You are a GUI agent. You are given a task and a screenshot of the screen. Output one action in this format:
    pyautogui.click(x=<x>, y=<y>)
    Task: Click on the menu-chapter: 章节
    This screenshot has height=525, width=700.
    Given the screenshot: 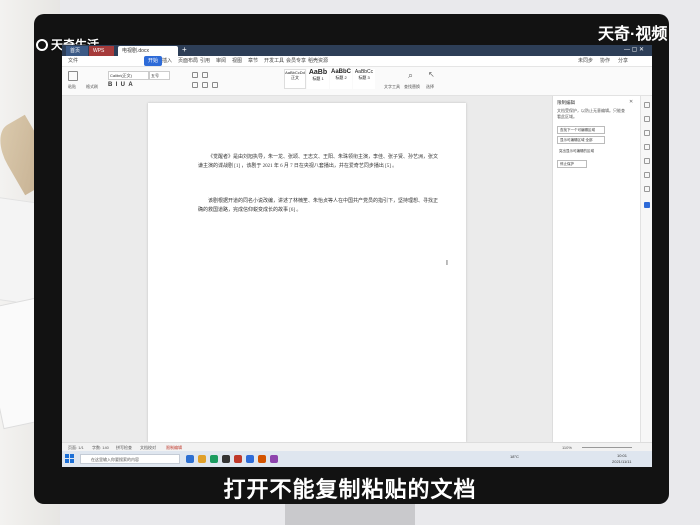 What is the action you would take?
    pyautogui.click(x=253, y=61)
    